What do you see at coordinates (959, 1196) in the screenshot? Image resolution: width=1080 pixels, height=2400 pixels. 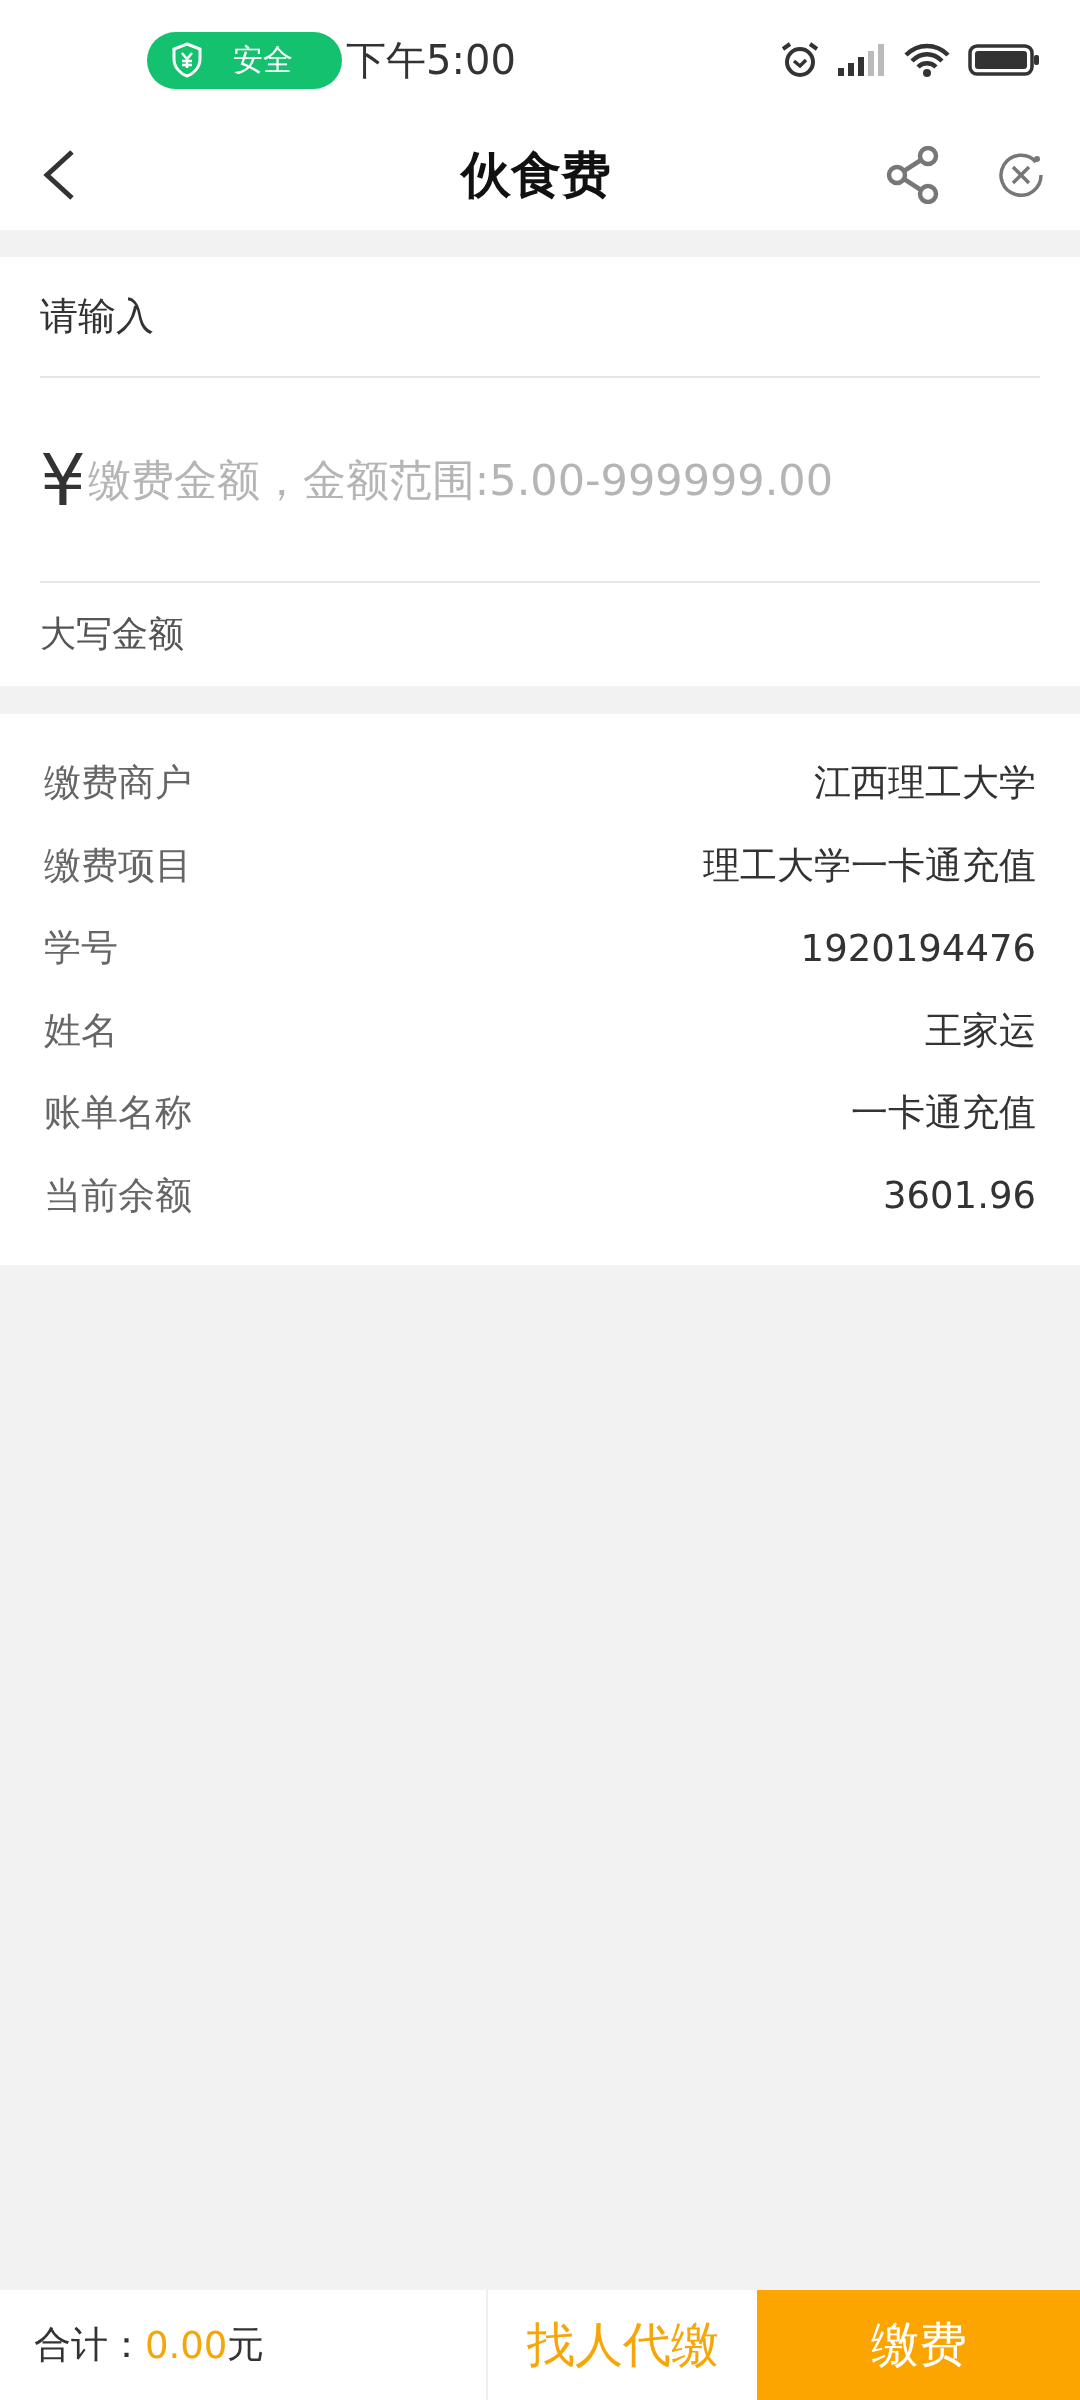 I see `detail-value: 3601.96` at bounding box center [959, 1196].